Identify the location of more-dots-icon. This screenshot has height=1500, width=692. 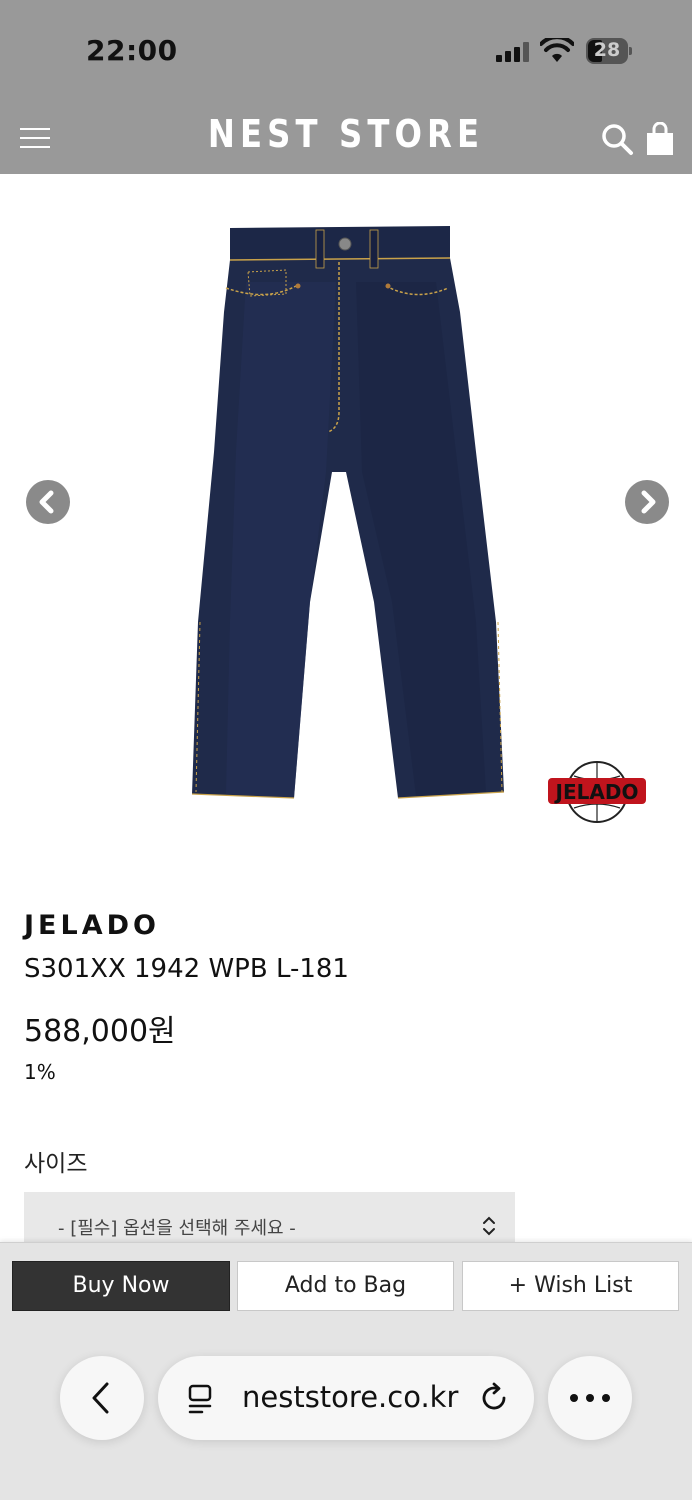
(590, 1398).